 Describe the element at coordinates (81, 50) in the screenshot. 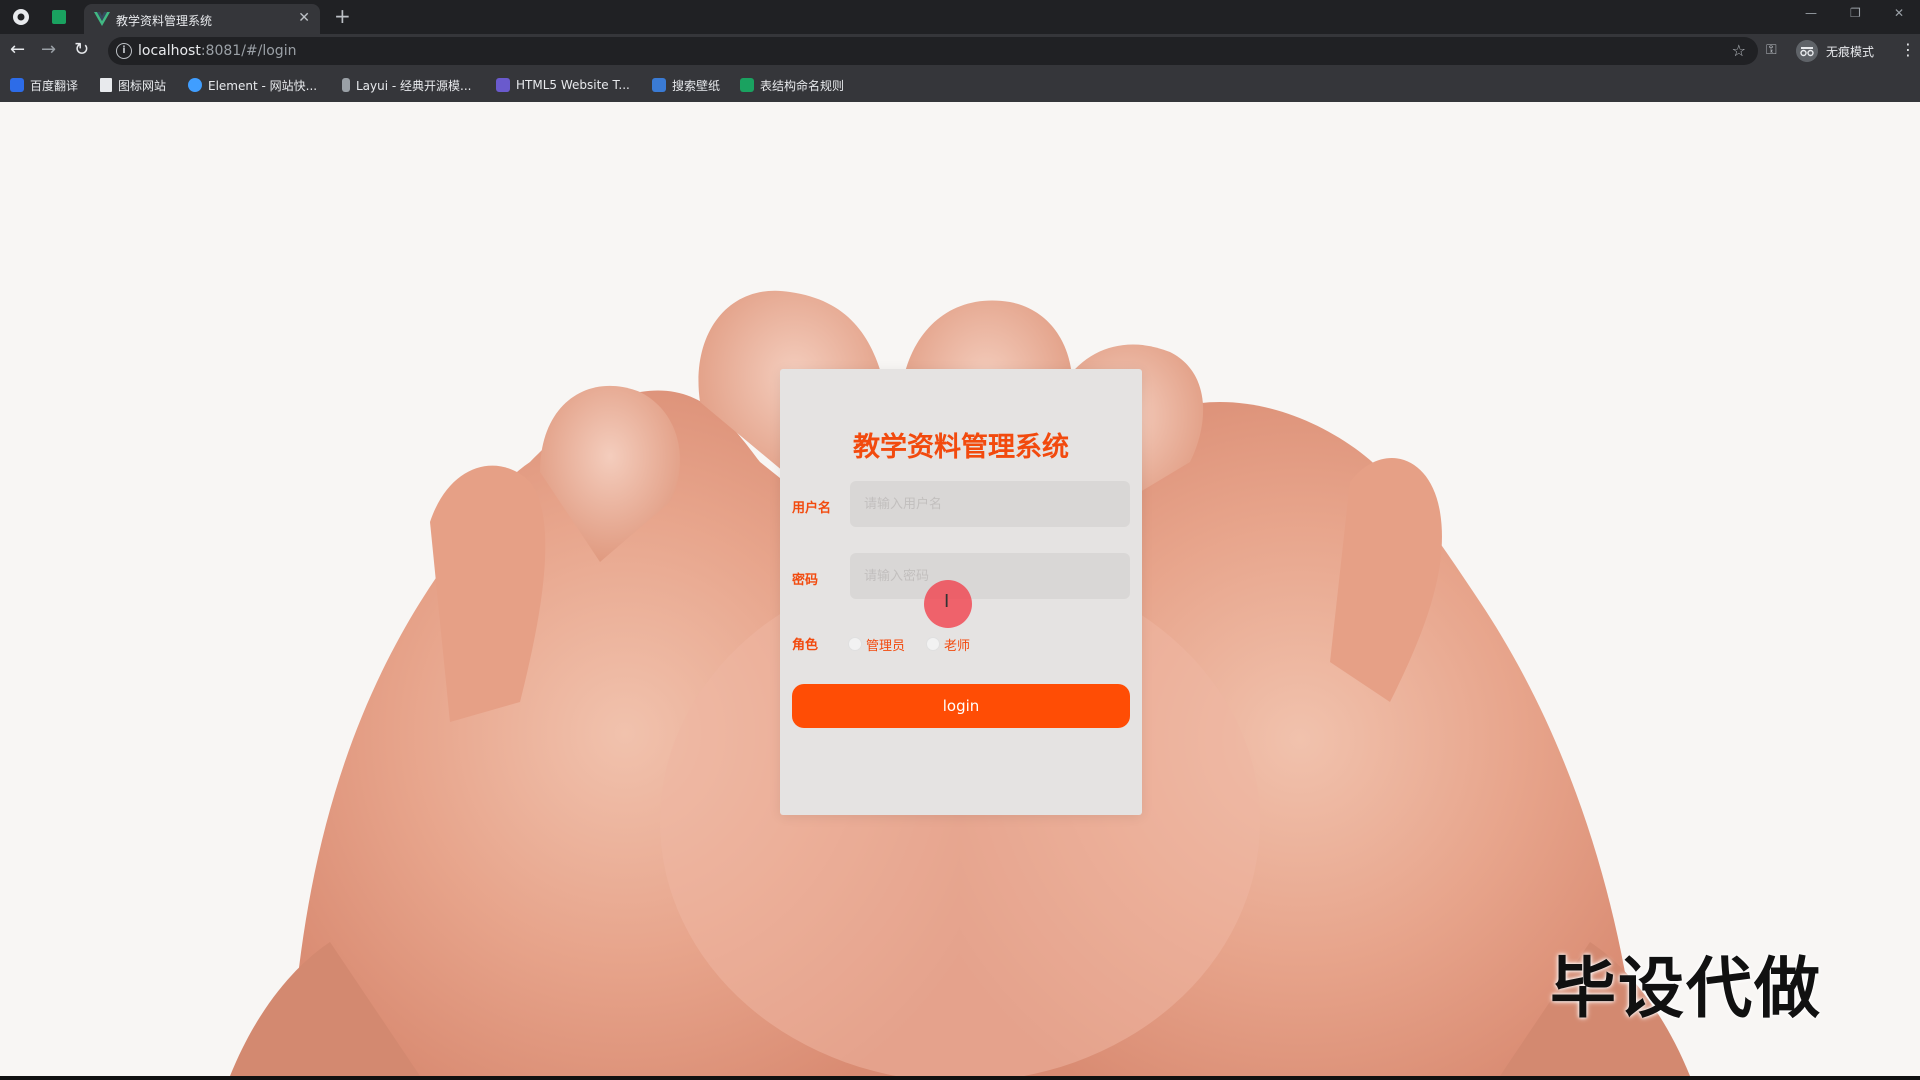

I see `reload-icon: ↻` at that location.